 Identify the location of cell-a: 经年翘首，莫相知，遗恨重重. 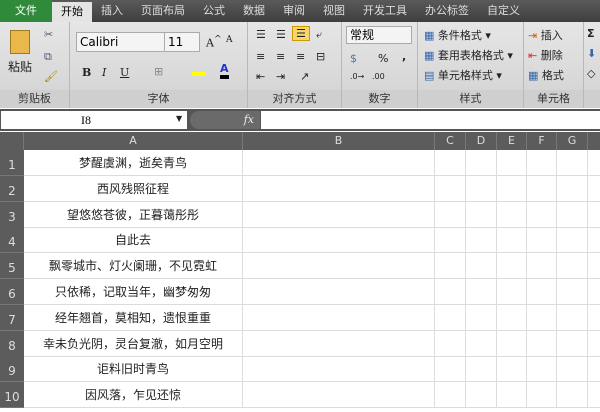
(133, 317).